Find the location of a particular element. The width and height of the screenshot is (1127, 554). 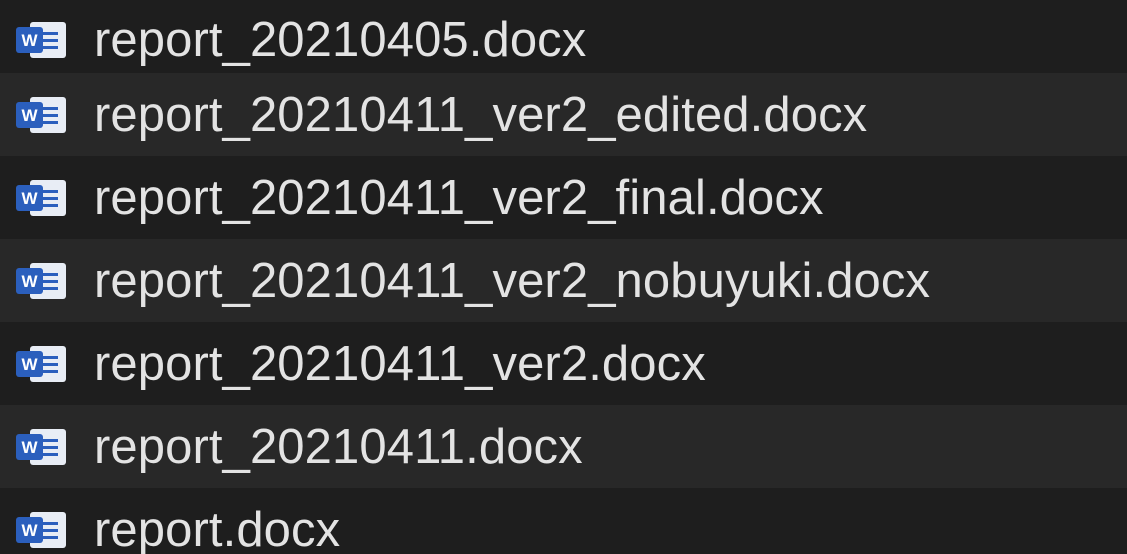

file-name: report_20210411_ver2_edited.docx is located at coordinates (481, 114).